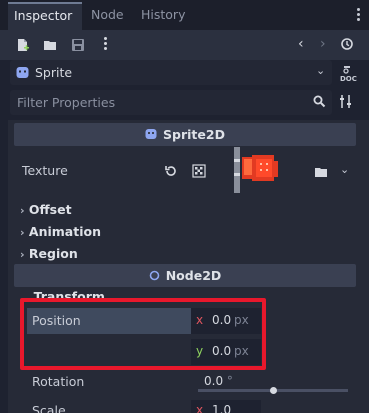  I want to click on scale-axis-x-label: x, so click(200, 408).